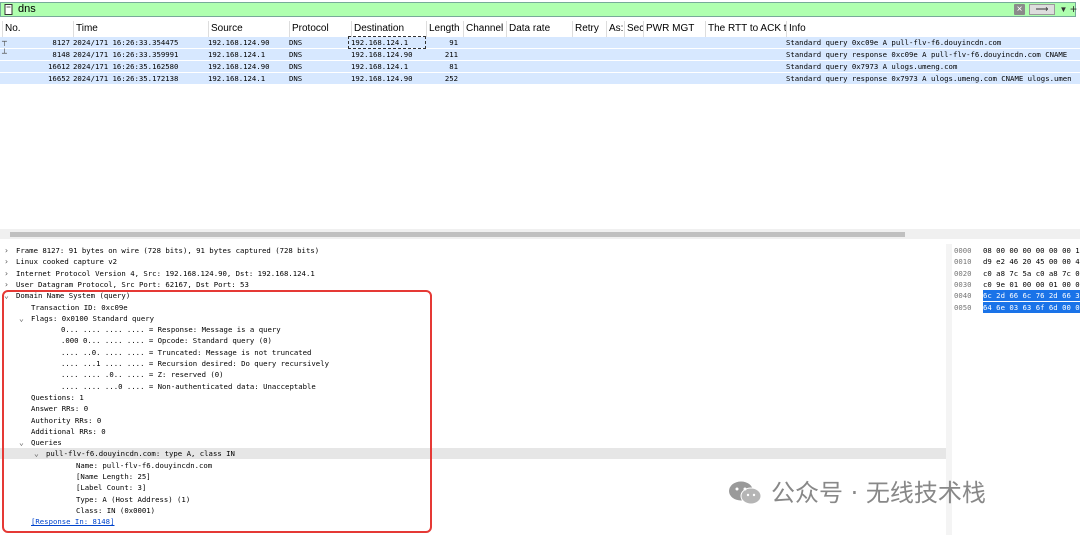  What do you see at coordinates (453, 42) in the screenshot?
I see `packet-cell-len: 91` at bounding box center [453, 42].